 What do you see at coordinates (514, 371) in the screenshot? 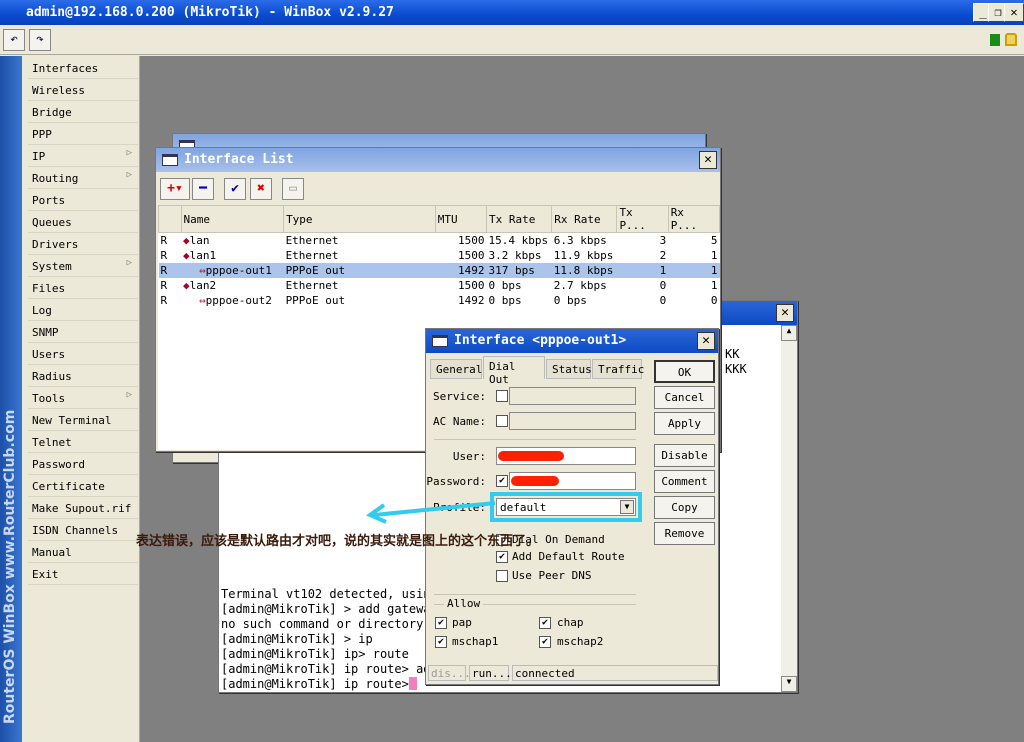
I see `tab-dial-out: Dial Out` at bounding box center [514, 371].